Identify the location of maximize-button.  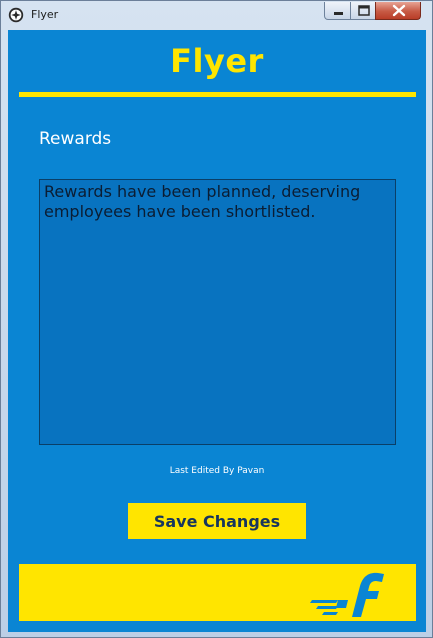
(363, 11).